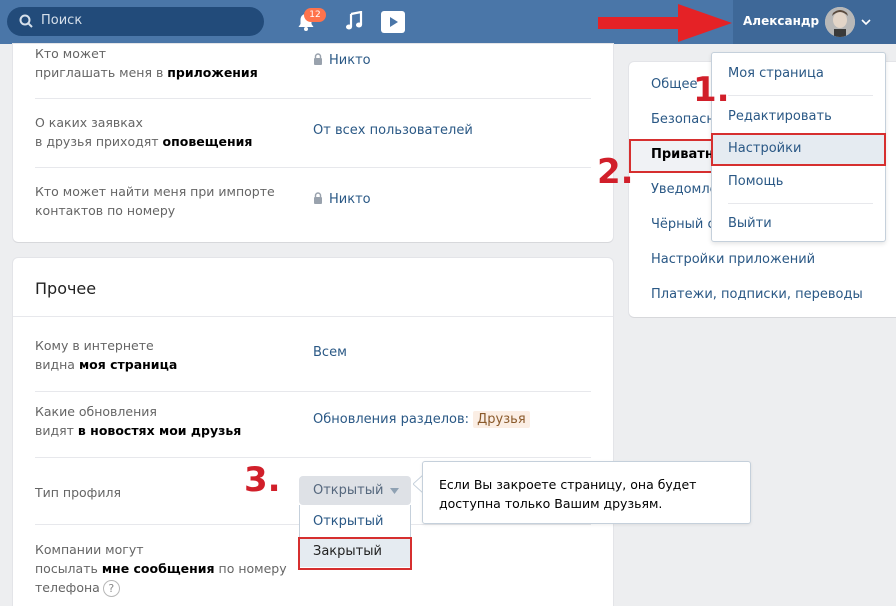 The height and width of the screenshot is (606, 896). Describe the element at coordinates (674, 84) in the screenshot. I see `nav-item-general: Общее` at that location.